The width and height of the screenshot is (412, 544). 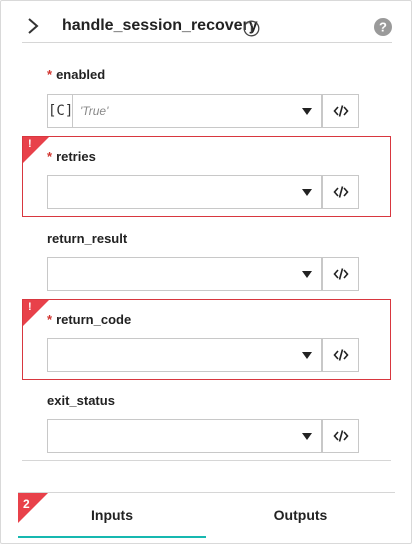 I want to click on return-code-expression-button, so click(x=340, y=355).